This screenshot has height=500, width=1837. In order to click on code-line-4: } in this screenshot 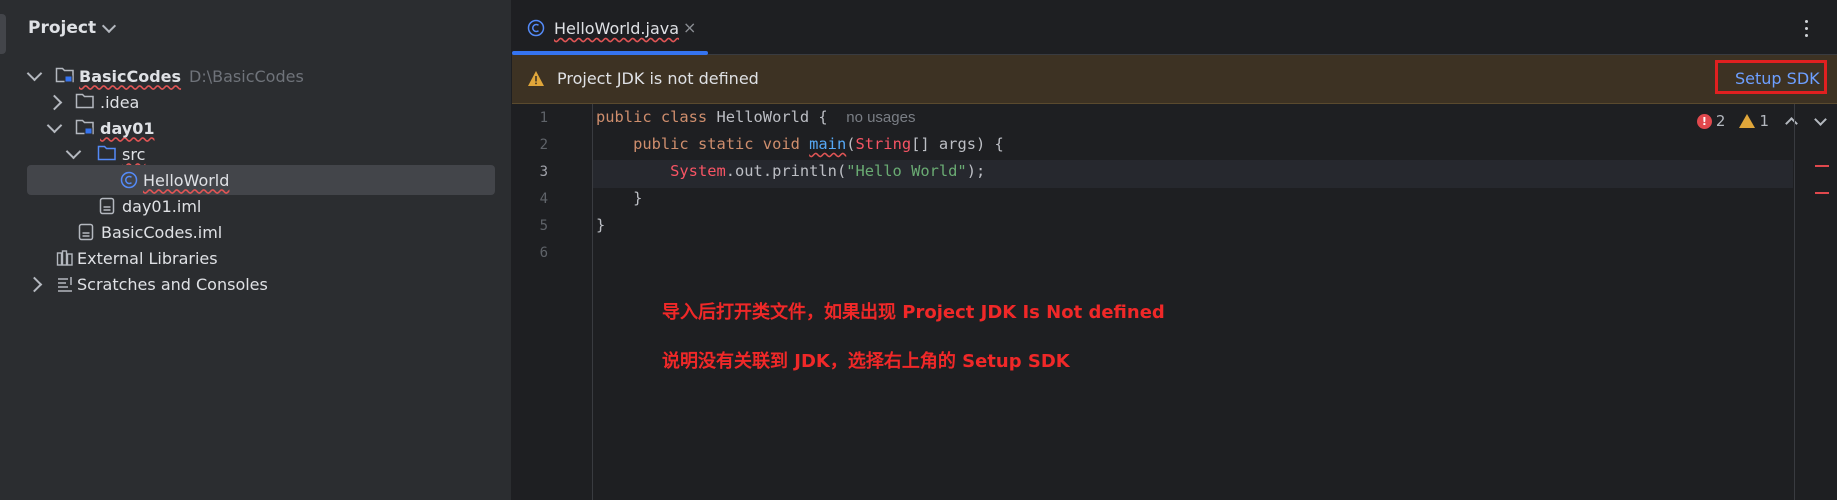, I will do `click(619, 198)`.